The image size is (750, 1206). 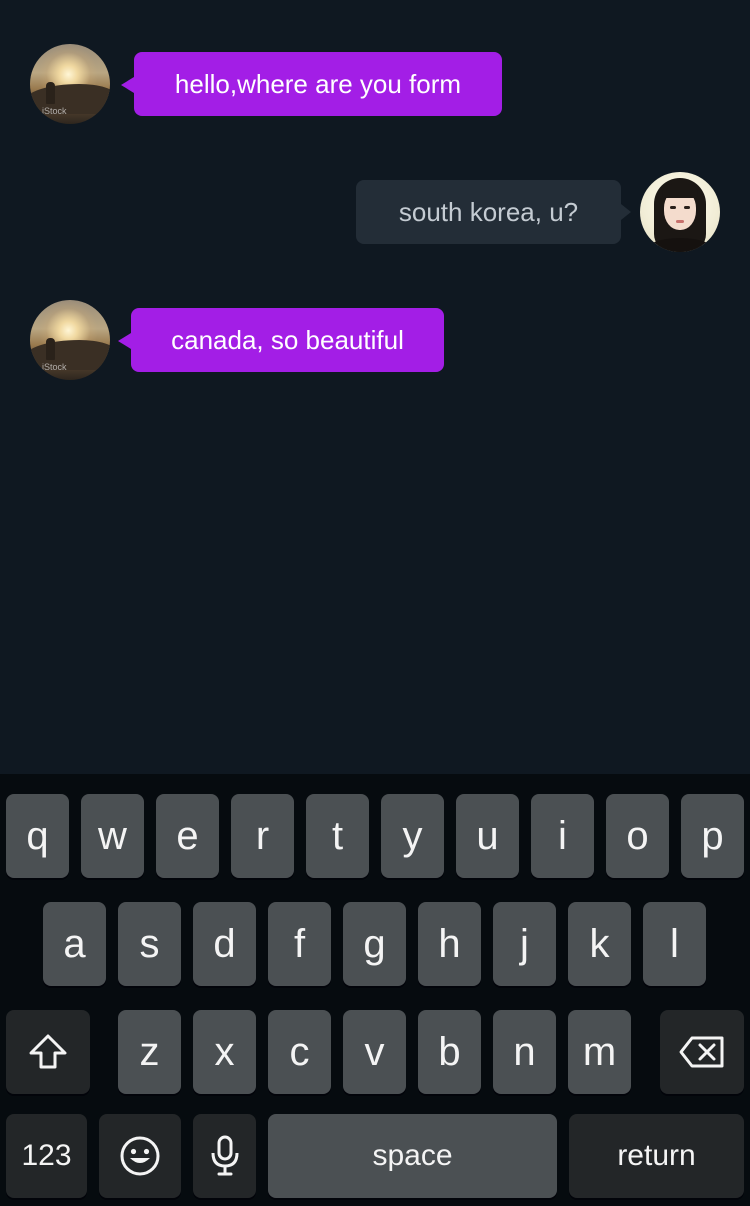 I want to click on key-a: a, so click(x=74, y=944).